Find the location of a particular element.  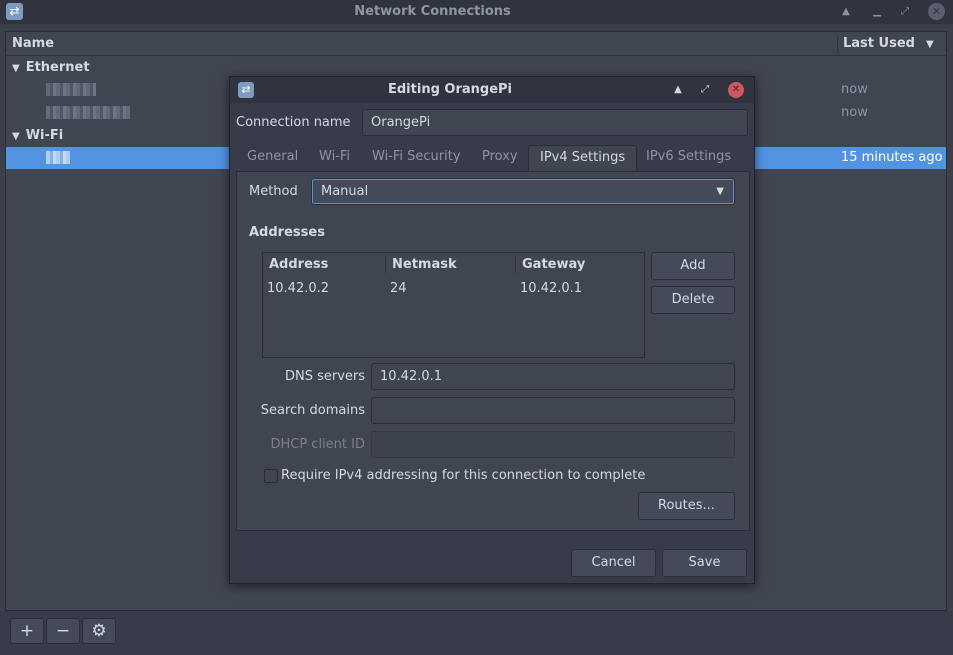

group-ethernet: ▼ Ethernet is located at coordinates (51, 67).